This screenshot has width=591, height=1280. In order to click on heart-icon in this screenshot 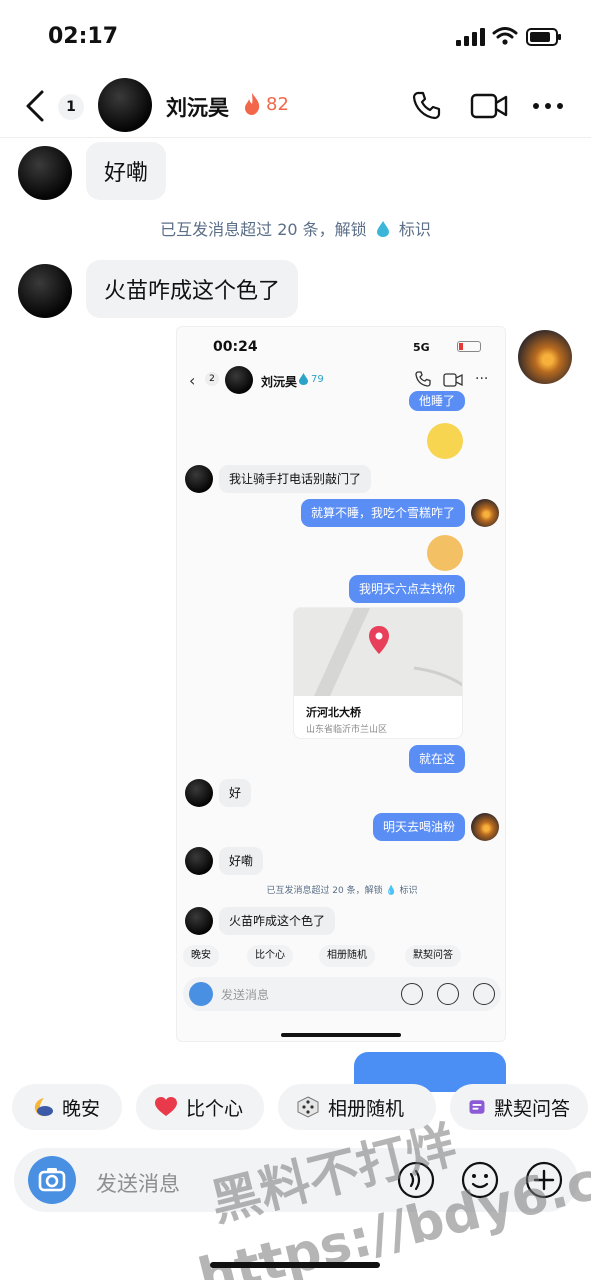, I will do `click(166, 1106)`.